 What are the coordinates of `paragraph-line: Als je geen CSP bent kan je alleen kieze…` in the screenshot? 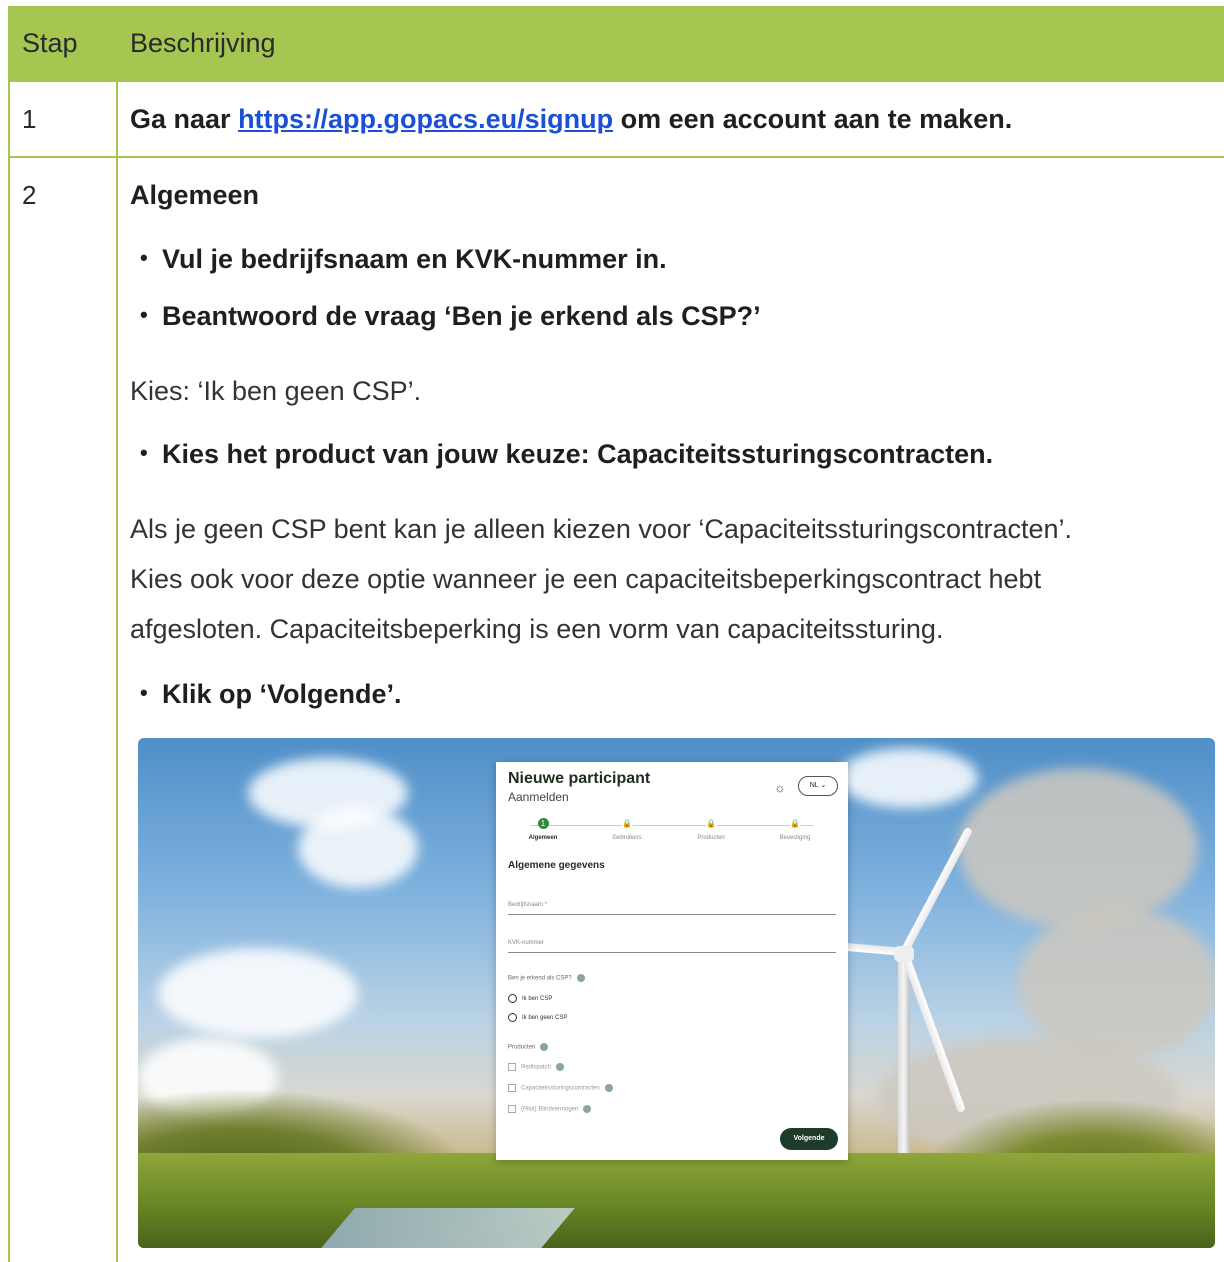 It's located at (601, 529).